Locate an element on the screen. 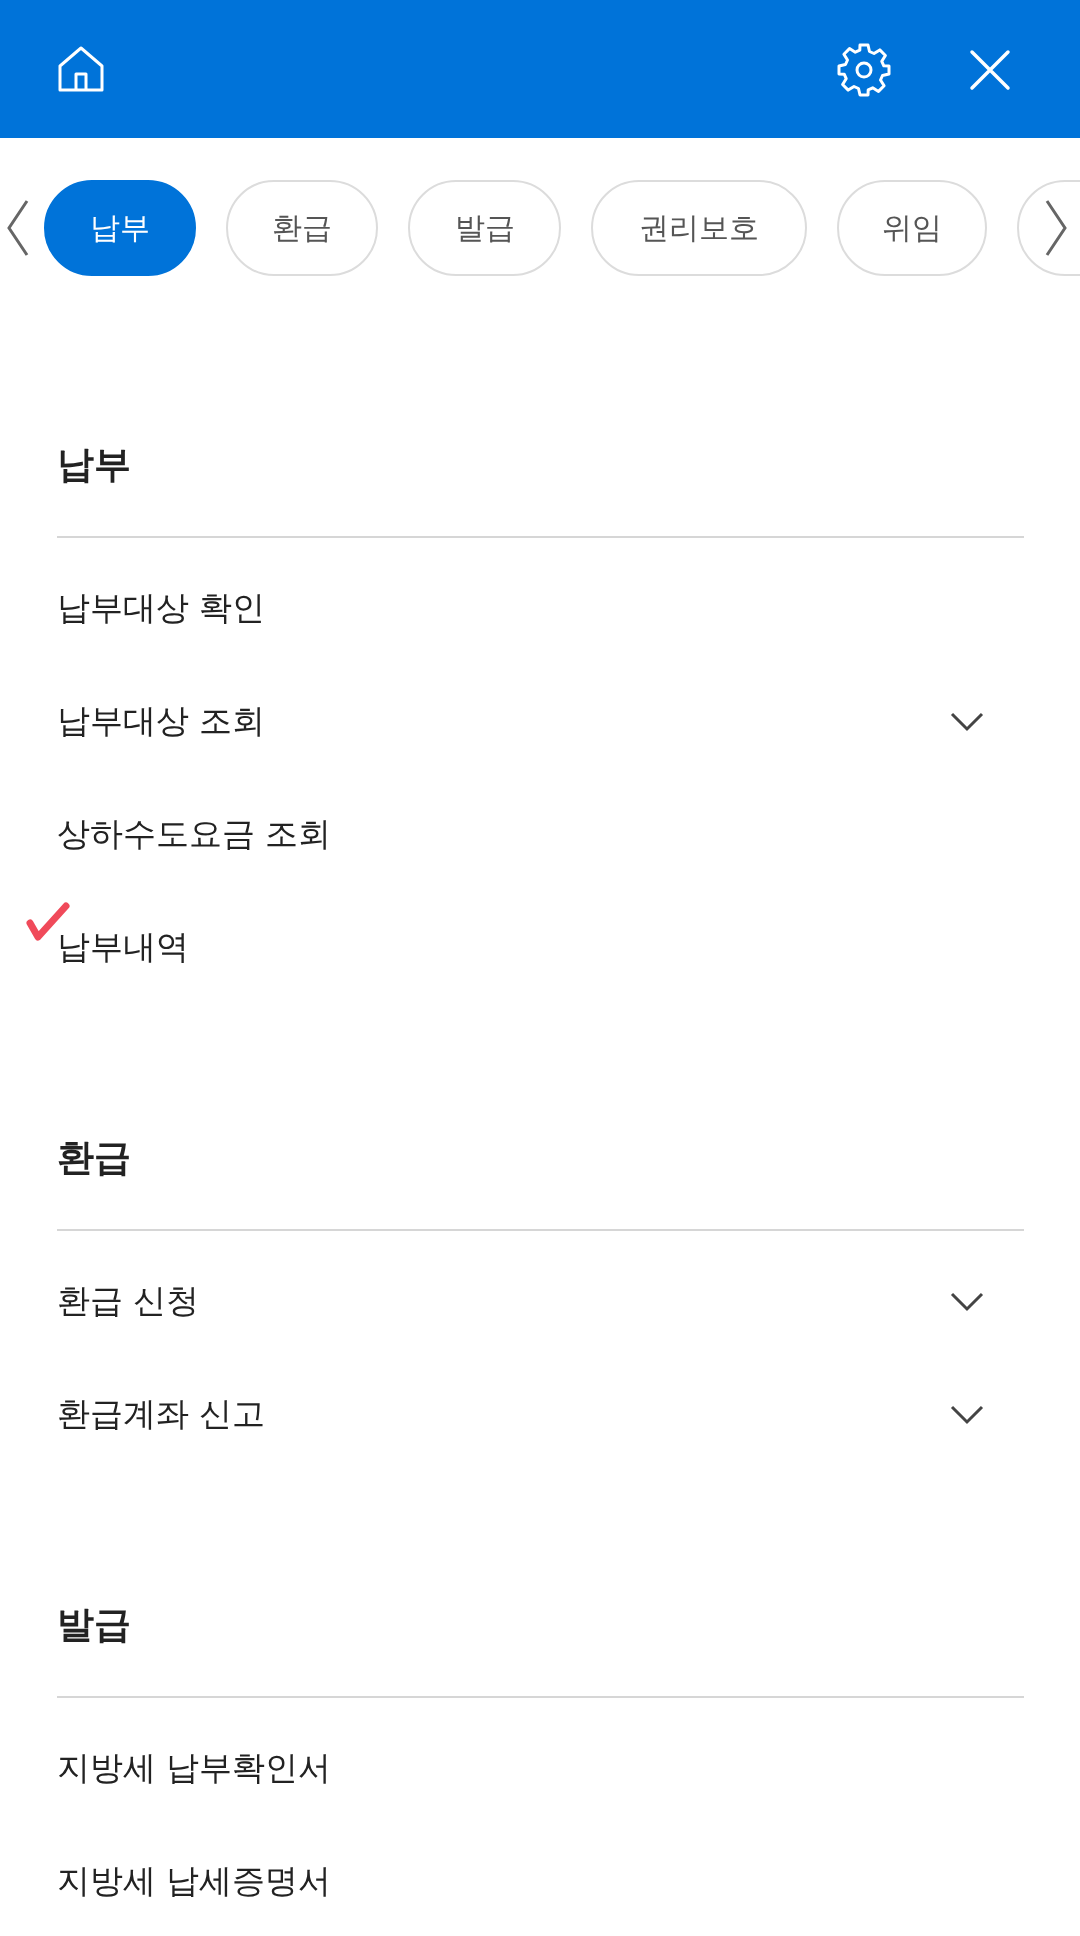 The width and height of the screenshot is (1080, 1936). section-heading: 환급 is located at coordinates (94, 1158).